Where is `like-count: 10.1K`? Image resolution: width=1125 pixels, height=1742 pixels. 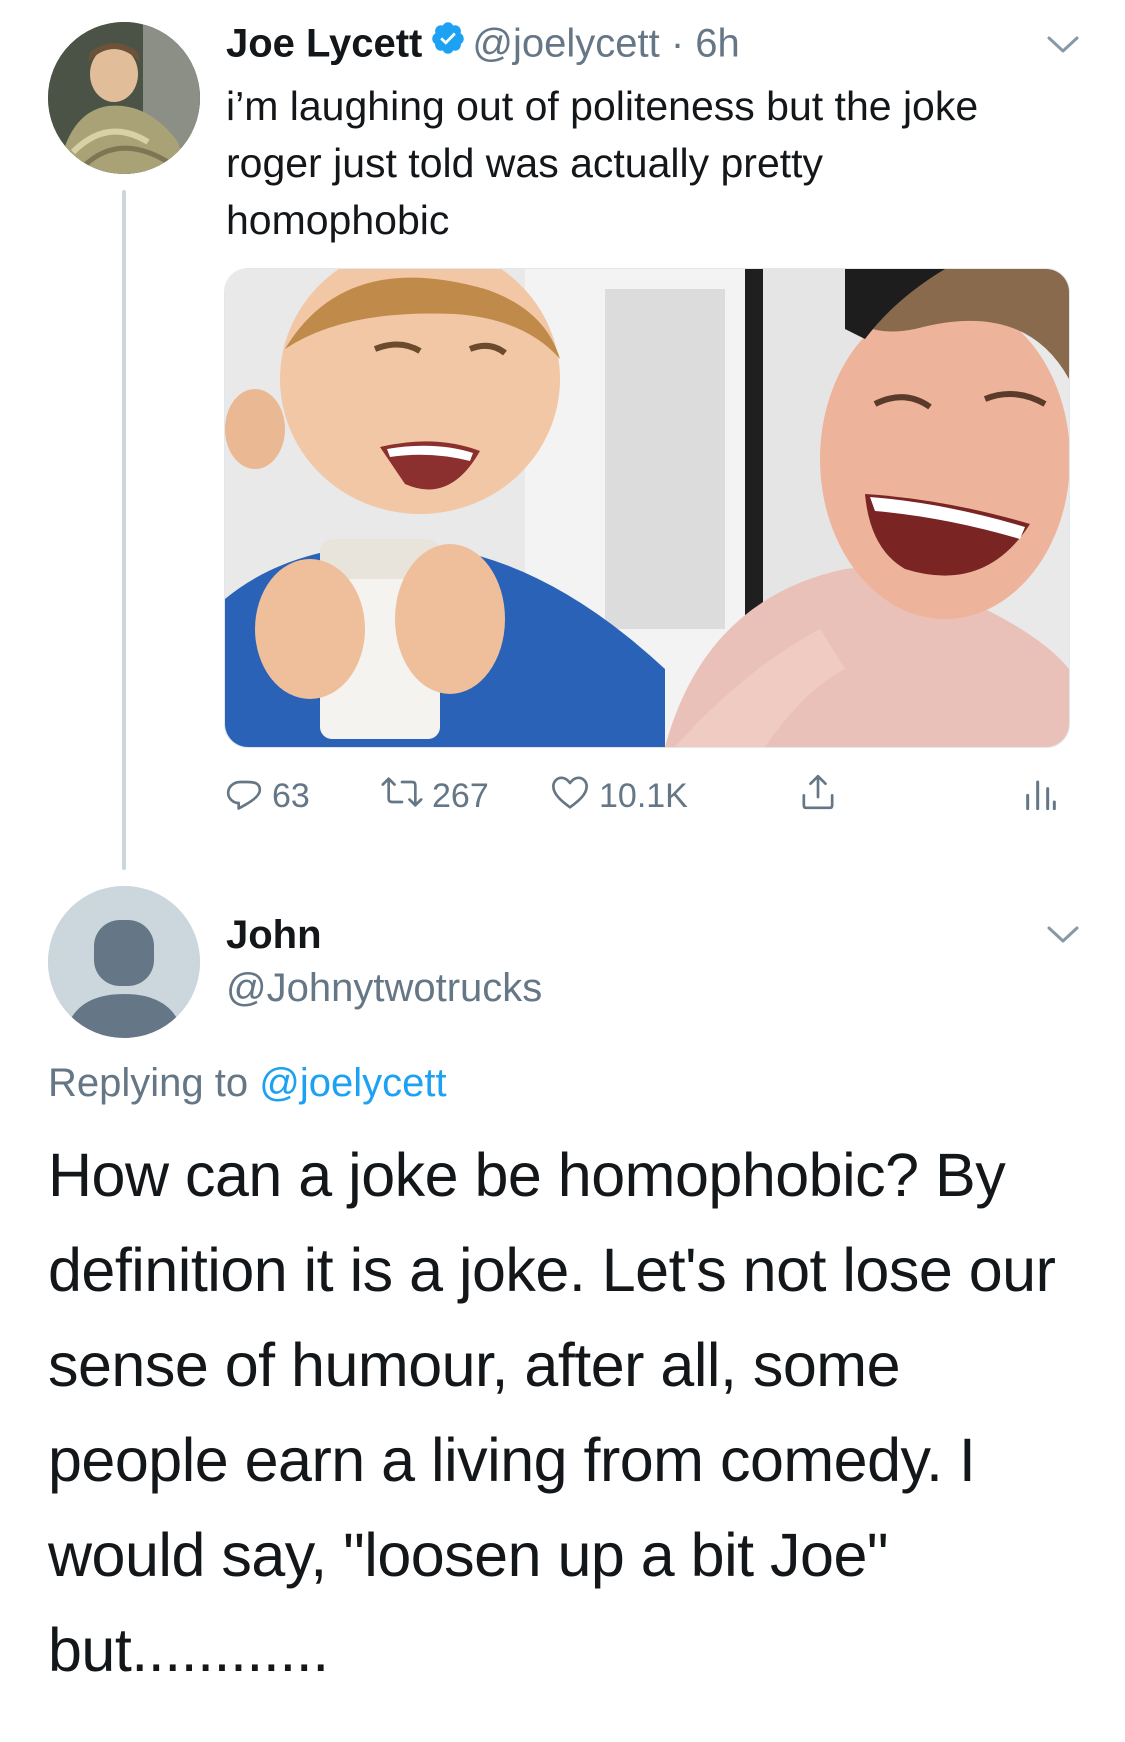 like-count: 10.1K is located at coordinates (643, 795).